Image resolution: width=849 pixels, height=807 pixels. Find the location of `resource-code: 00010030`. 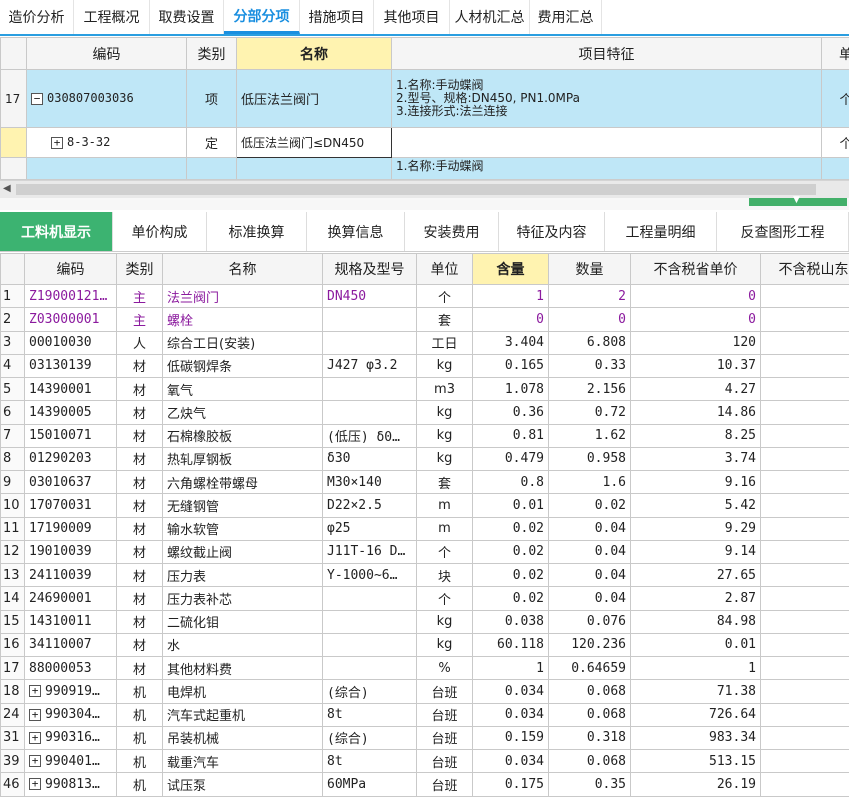

resource-code: 00010030 is located at coordinates (70, 342).